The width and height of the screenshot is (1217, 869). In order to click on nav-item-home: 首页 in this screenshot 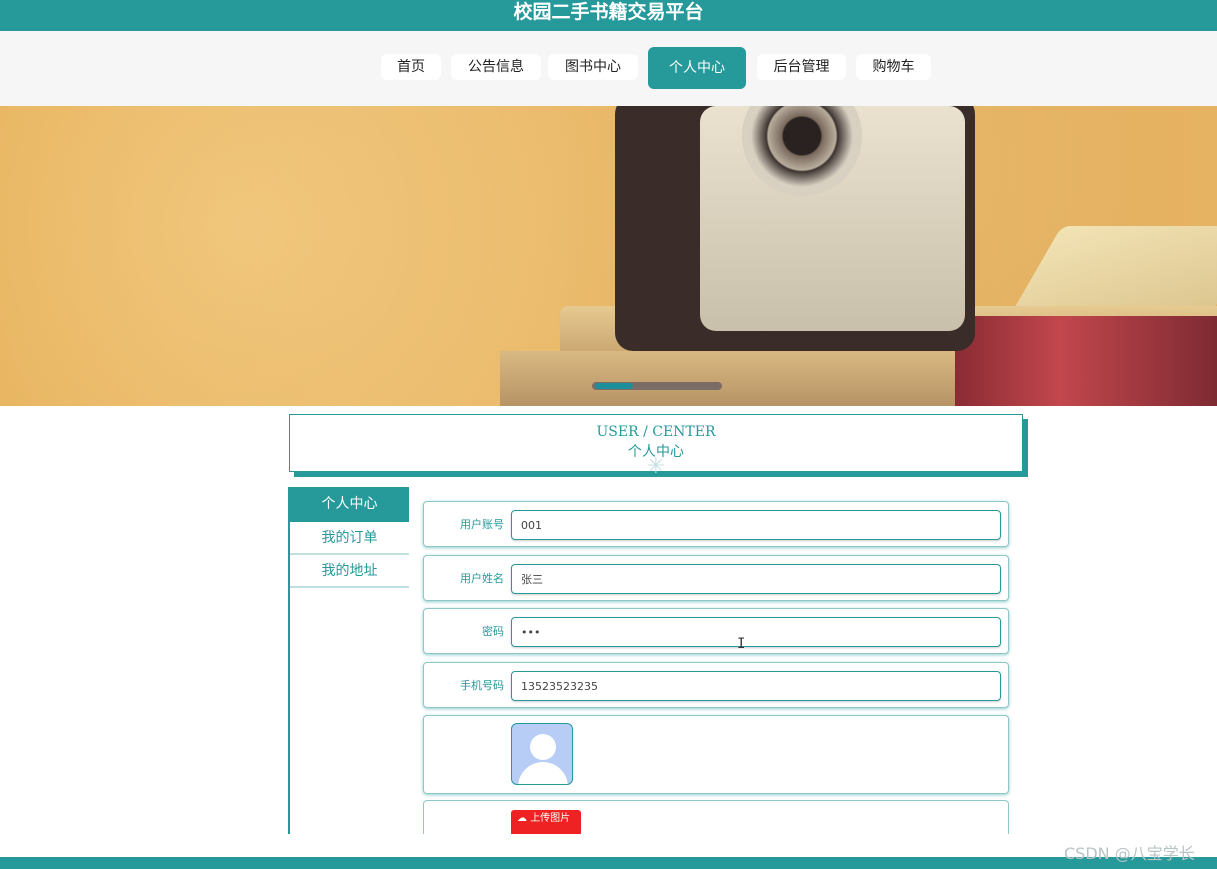, I will do `click(411, 67)`.